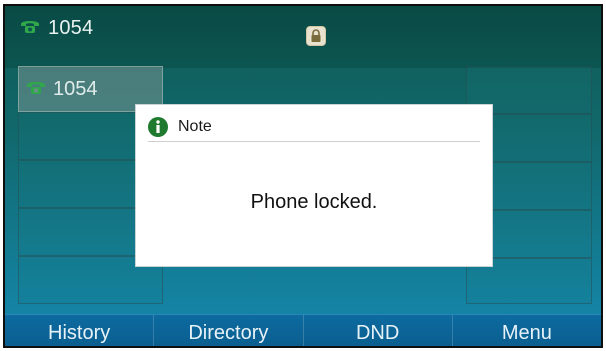 The image size is (606, 351). What do you see at coordinates (316, 36) in the screenshot?
I see `lock-icon` at bounding box center [316, 36].